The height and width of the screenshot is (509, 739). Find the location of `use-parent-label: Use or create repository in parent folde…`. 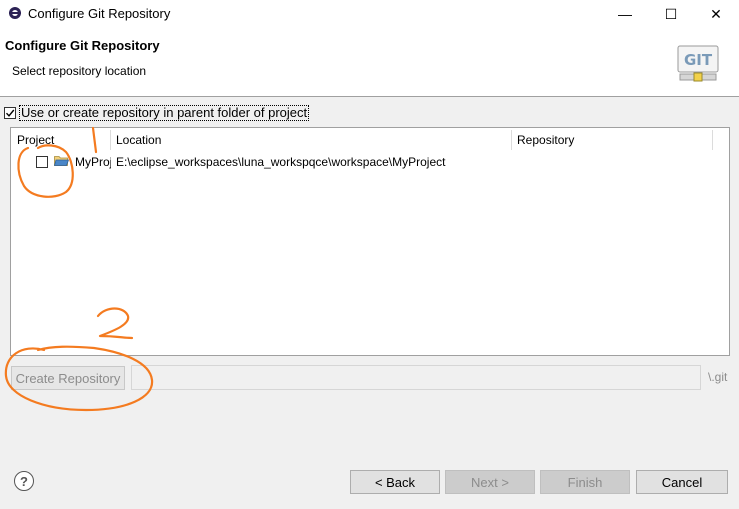

use-parent-label: Use or create repository in parent folde… is located at coordinates (164, 113).